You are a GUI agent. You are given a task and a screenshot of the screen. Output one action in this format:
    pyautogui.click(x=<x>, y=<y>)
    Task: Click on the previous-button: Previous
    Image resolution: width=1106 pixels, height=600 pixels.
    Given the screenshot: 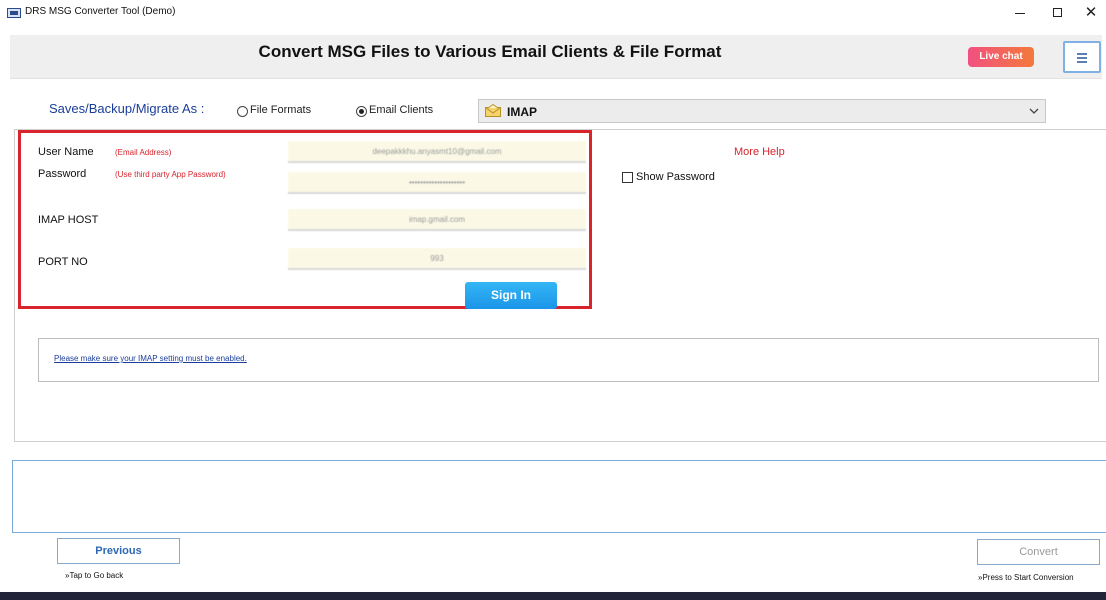 What is the action you would take?
    pyautogui.click(x=118, y=551)
    